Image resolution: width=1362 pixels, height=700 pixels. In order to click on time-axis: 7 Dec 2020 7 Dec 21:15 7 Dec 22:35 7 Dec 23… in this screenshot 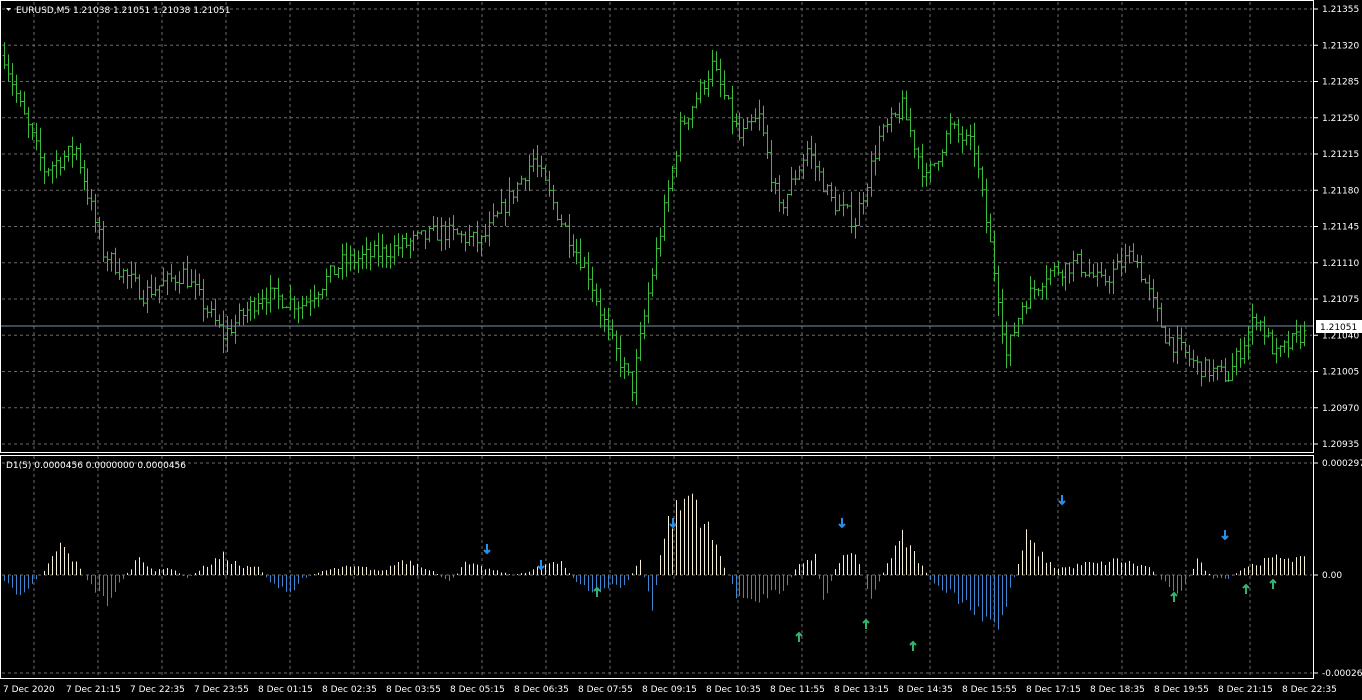, I will do `click(670, 690)`.